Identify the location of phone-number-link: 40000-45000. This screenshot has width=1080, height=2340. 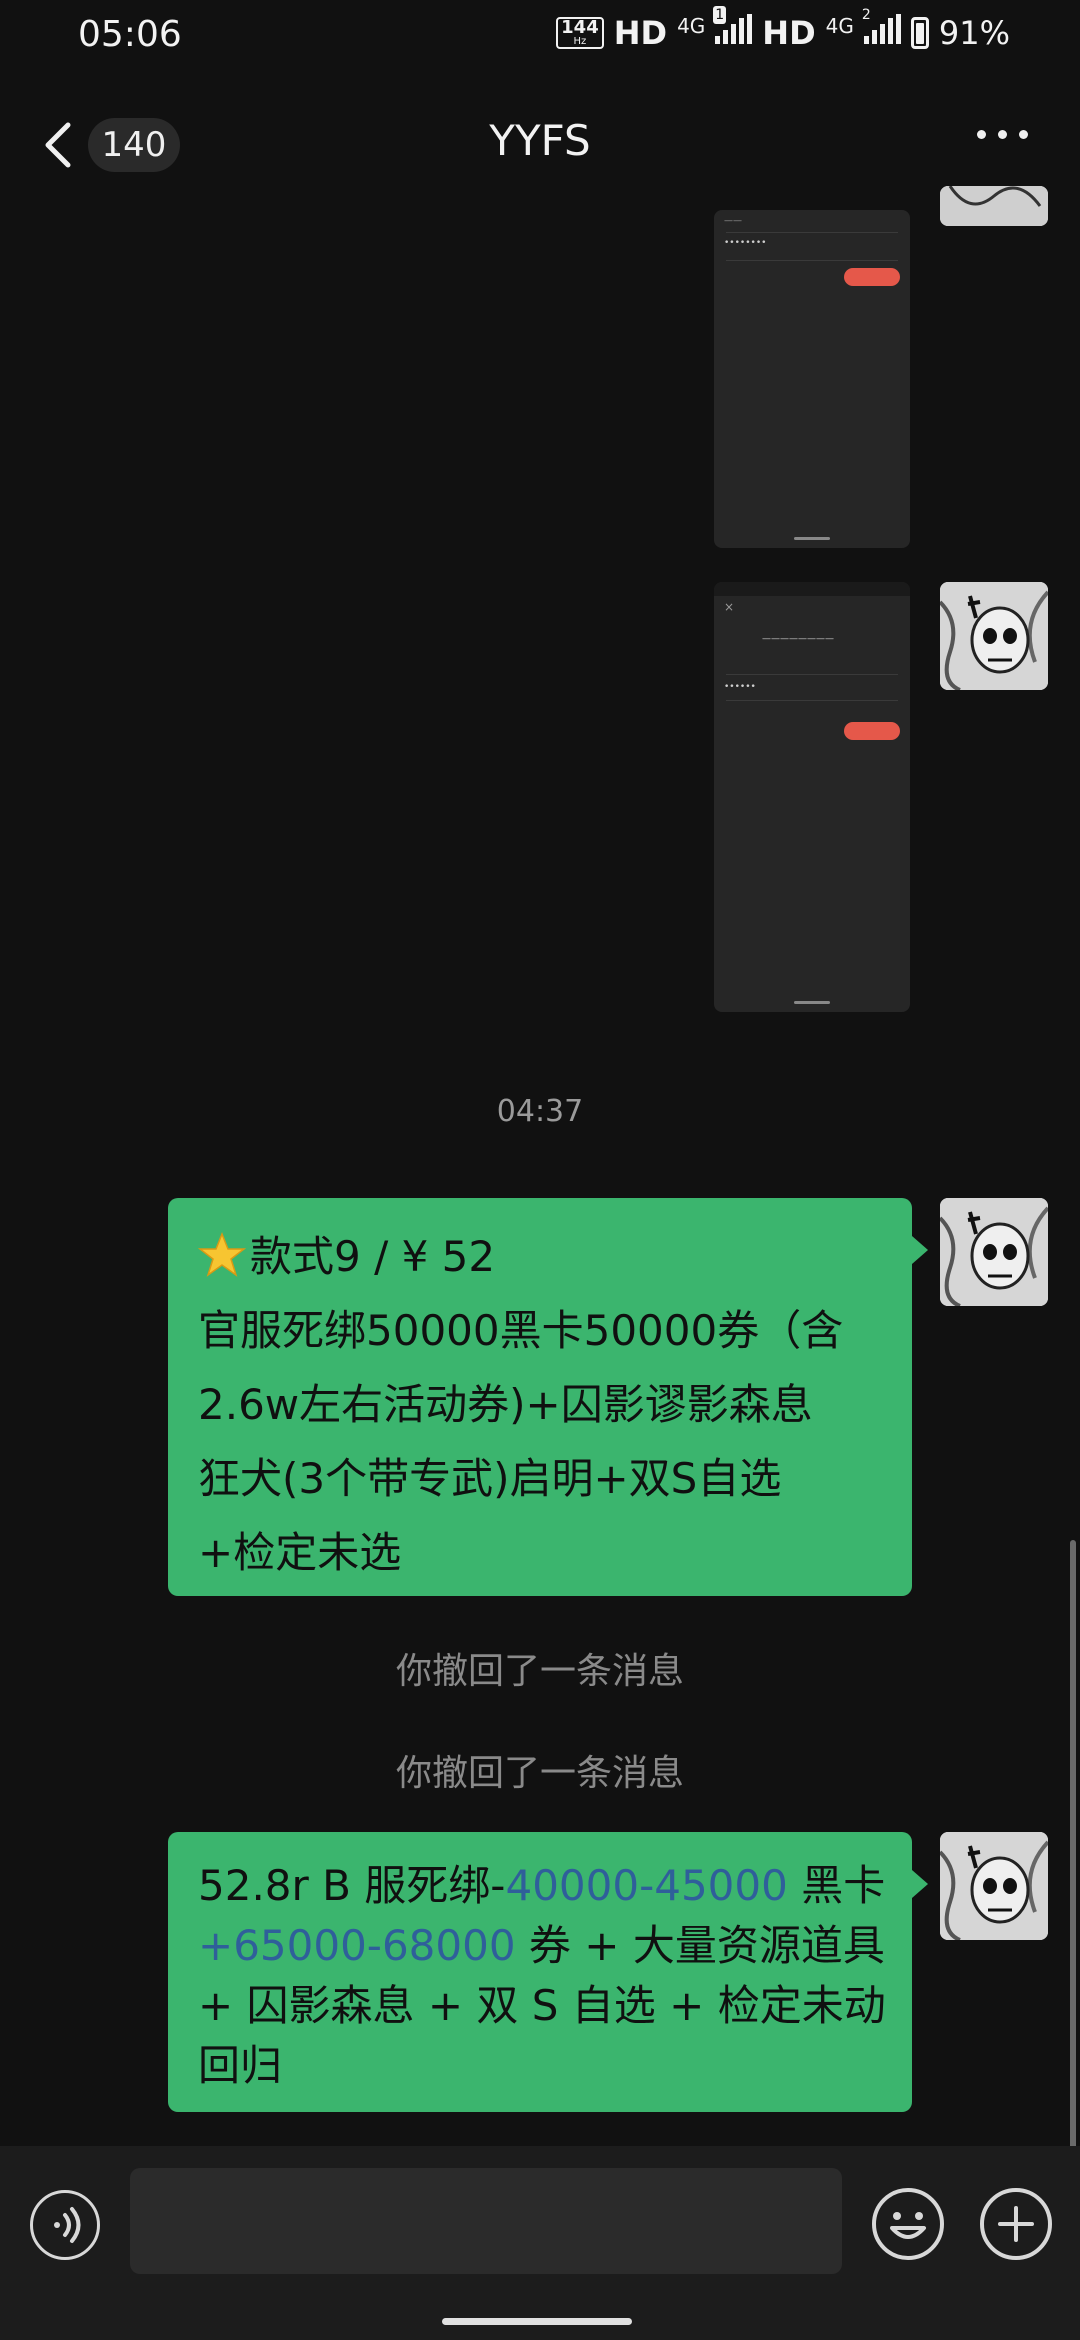
(646, 1885).